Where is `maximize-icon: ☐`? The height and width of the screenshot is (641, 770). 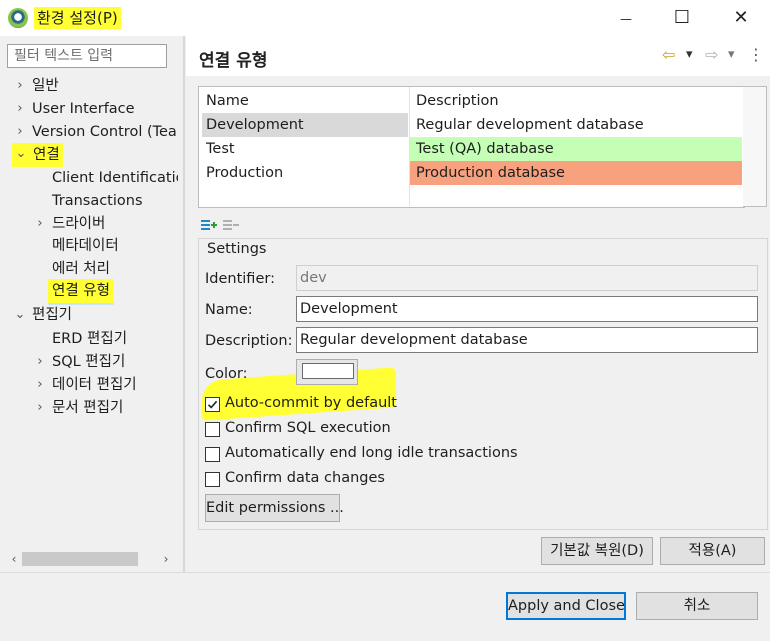 maximize-icon: ☐ is located at coordinates (682, 17).